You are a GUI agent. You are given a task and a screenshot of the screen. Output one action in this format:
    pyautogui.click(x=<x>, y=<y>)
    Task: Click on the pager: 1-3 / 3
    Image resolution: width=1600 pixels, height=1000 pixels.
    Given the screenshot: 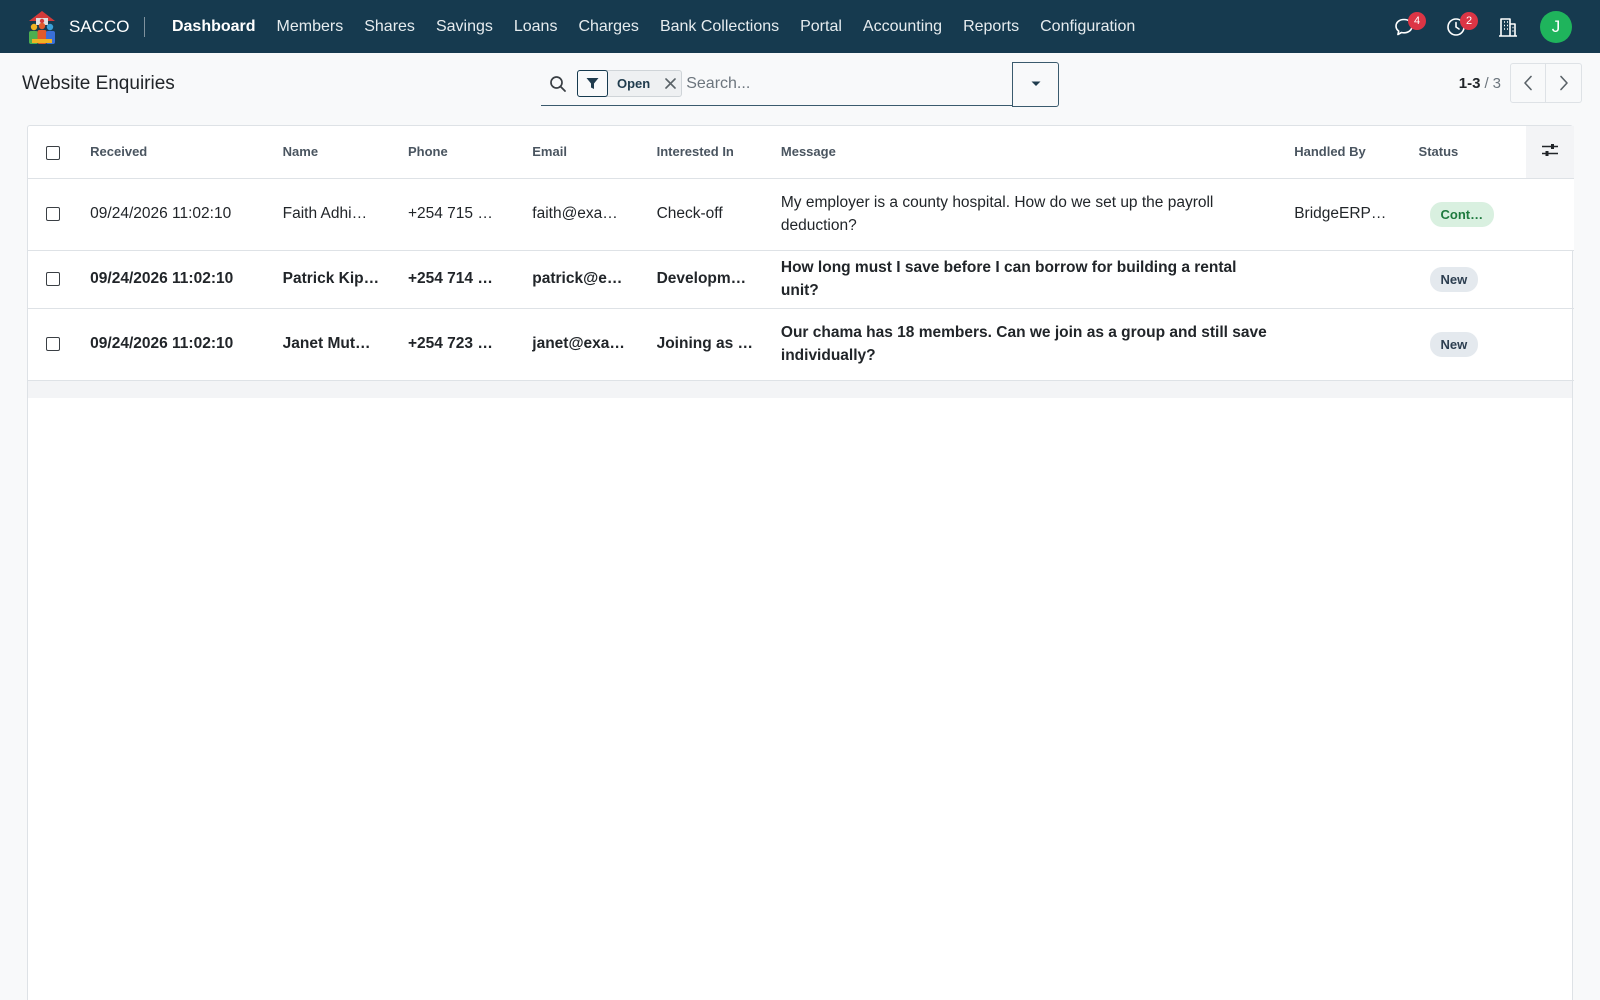 What is the action you would take?
    pyautogui.click(x=1520, y=83)
    